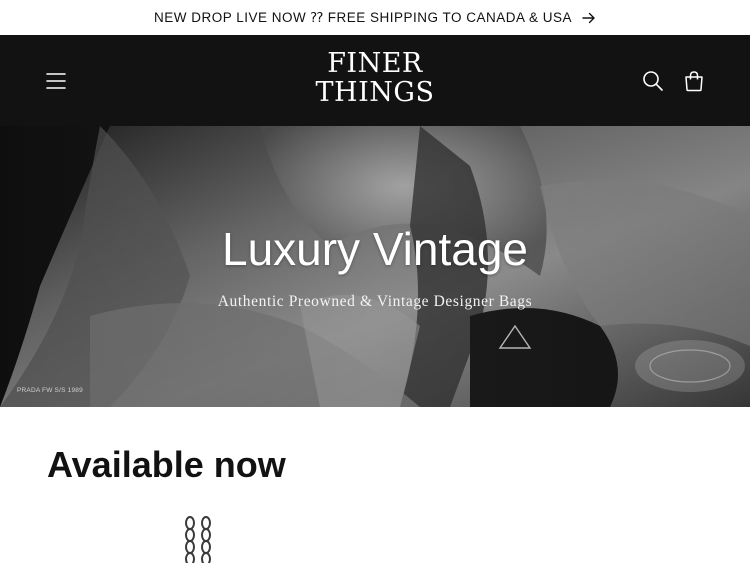 This screenshot has width=750, height=563. Describe the element at coordinates (166, 464) in the screenshot. I see `collection-title: Available now` at that location.